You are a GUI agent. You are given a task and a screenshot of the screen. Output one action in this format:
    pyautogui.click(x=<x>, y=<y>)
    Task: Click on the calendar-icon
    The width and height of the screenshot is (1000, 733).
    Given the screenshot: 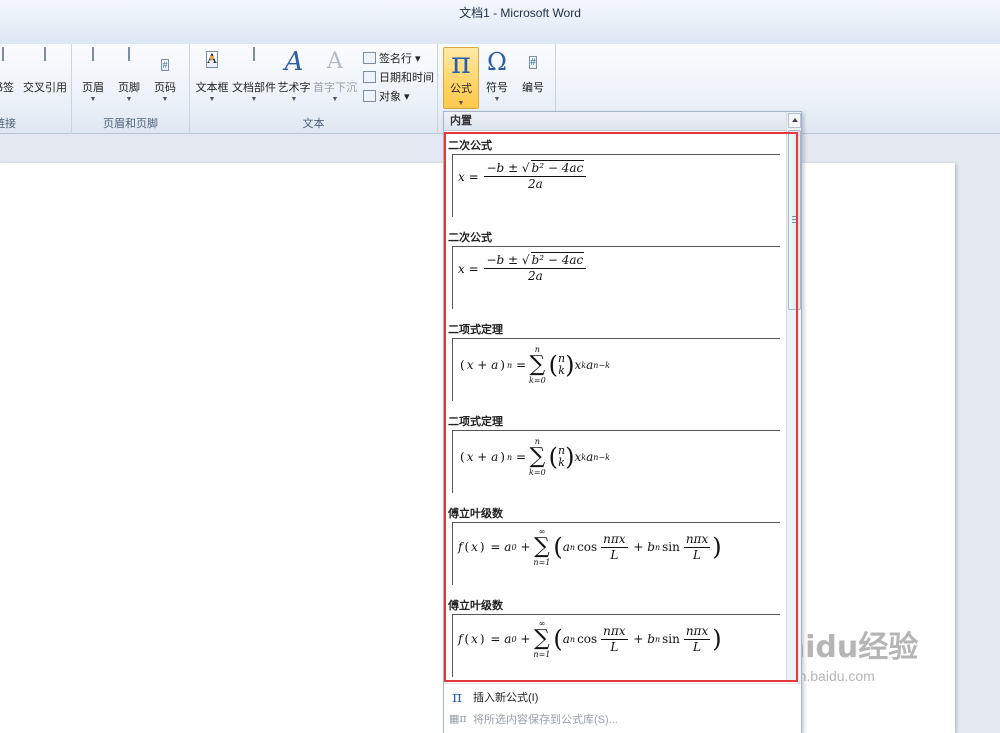 What is the action you would take?
    pyautogui.click(x=369, y=77)
    